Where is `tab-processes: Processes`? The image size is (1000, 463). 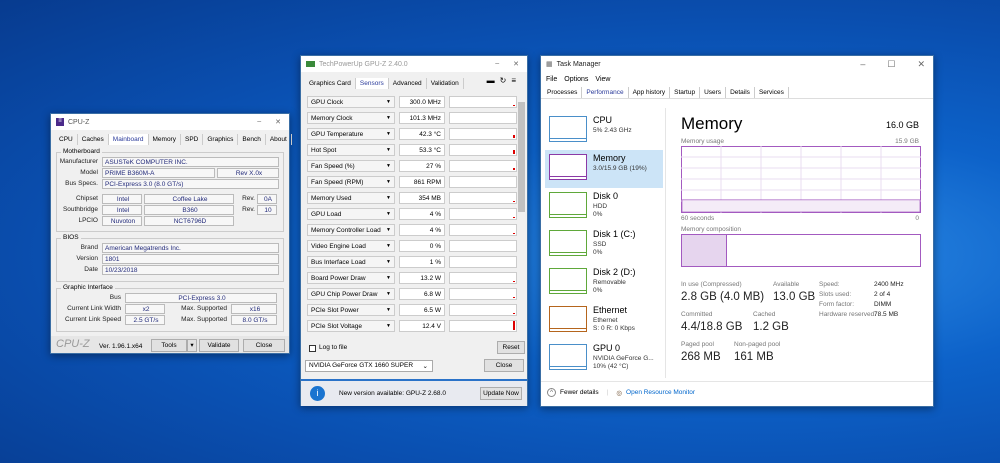
tab-processes: Processes is located at coordinates (563, 92).